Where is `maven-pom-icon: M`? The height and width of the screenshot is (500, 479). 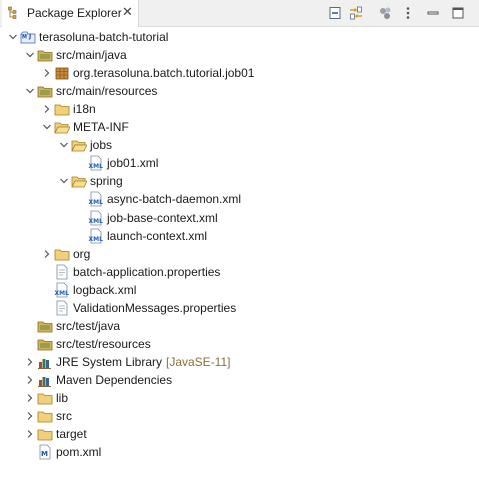
maven-pom-icon: M is located at coordinates (45, 452).